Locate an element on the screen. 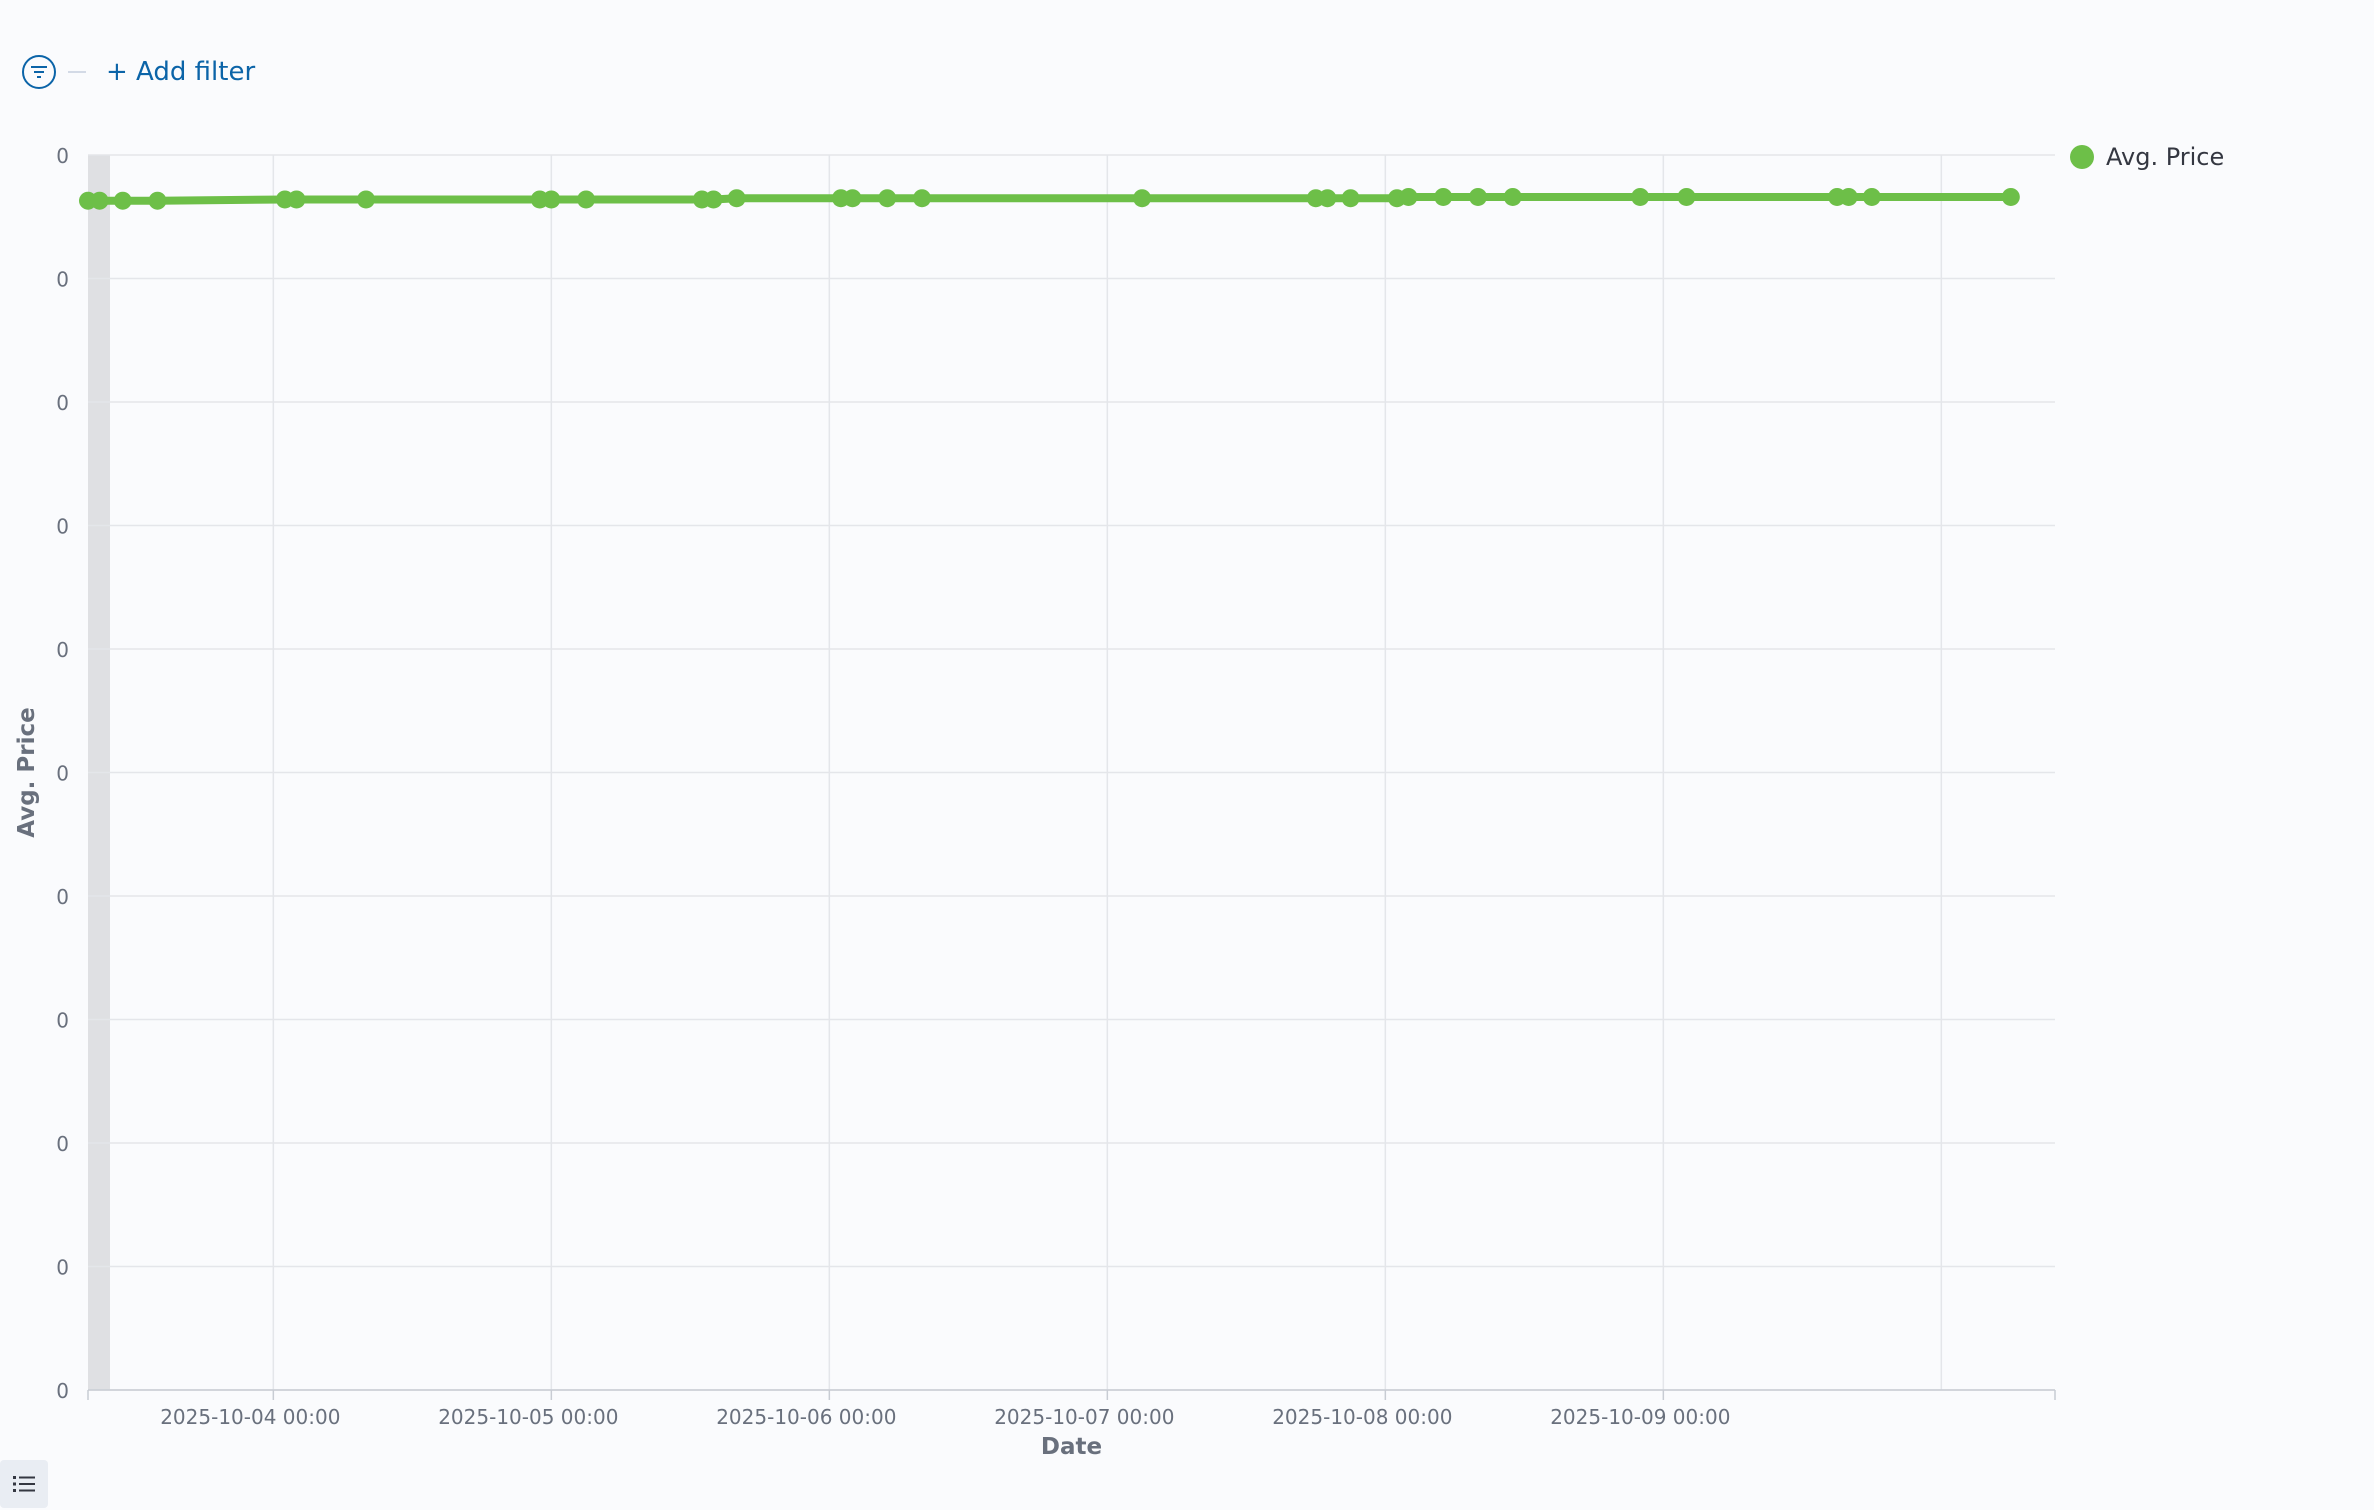  y-axis-title: Avg. Price is located at coordinates (27, 772).